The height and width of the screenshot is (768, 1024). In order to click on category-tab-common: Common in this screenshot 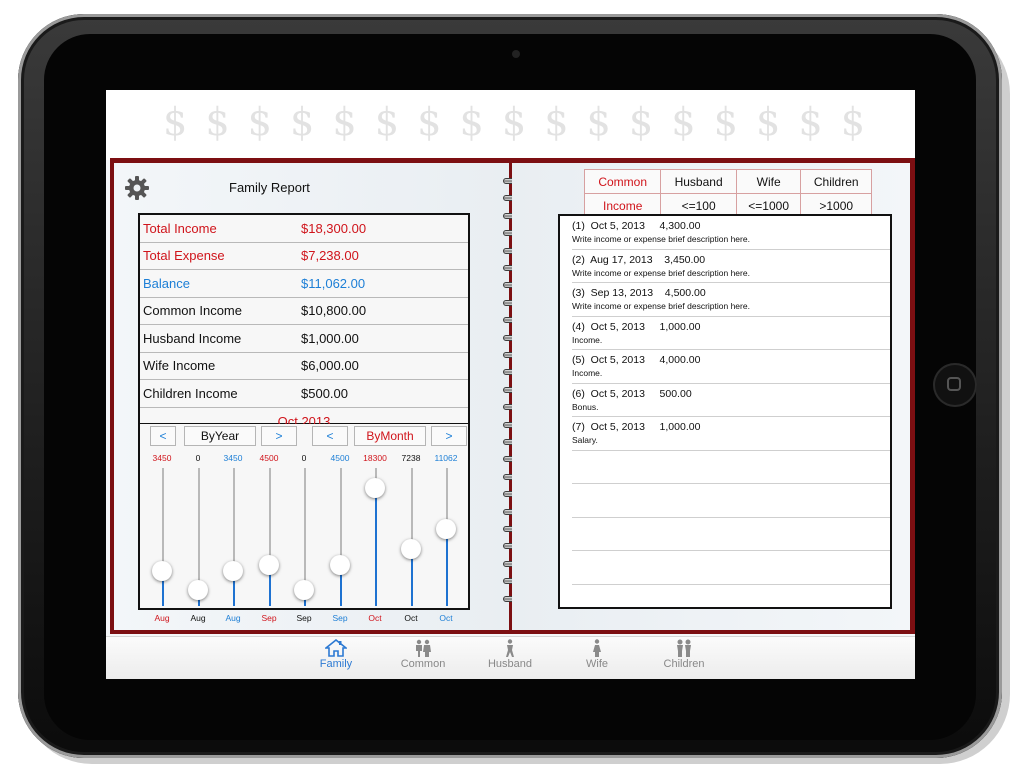, I will do `click(622, 181)`.